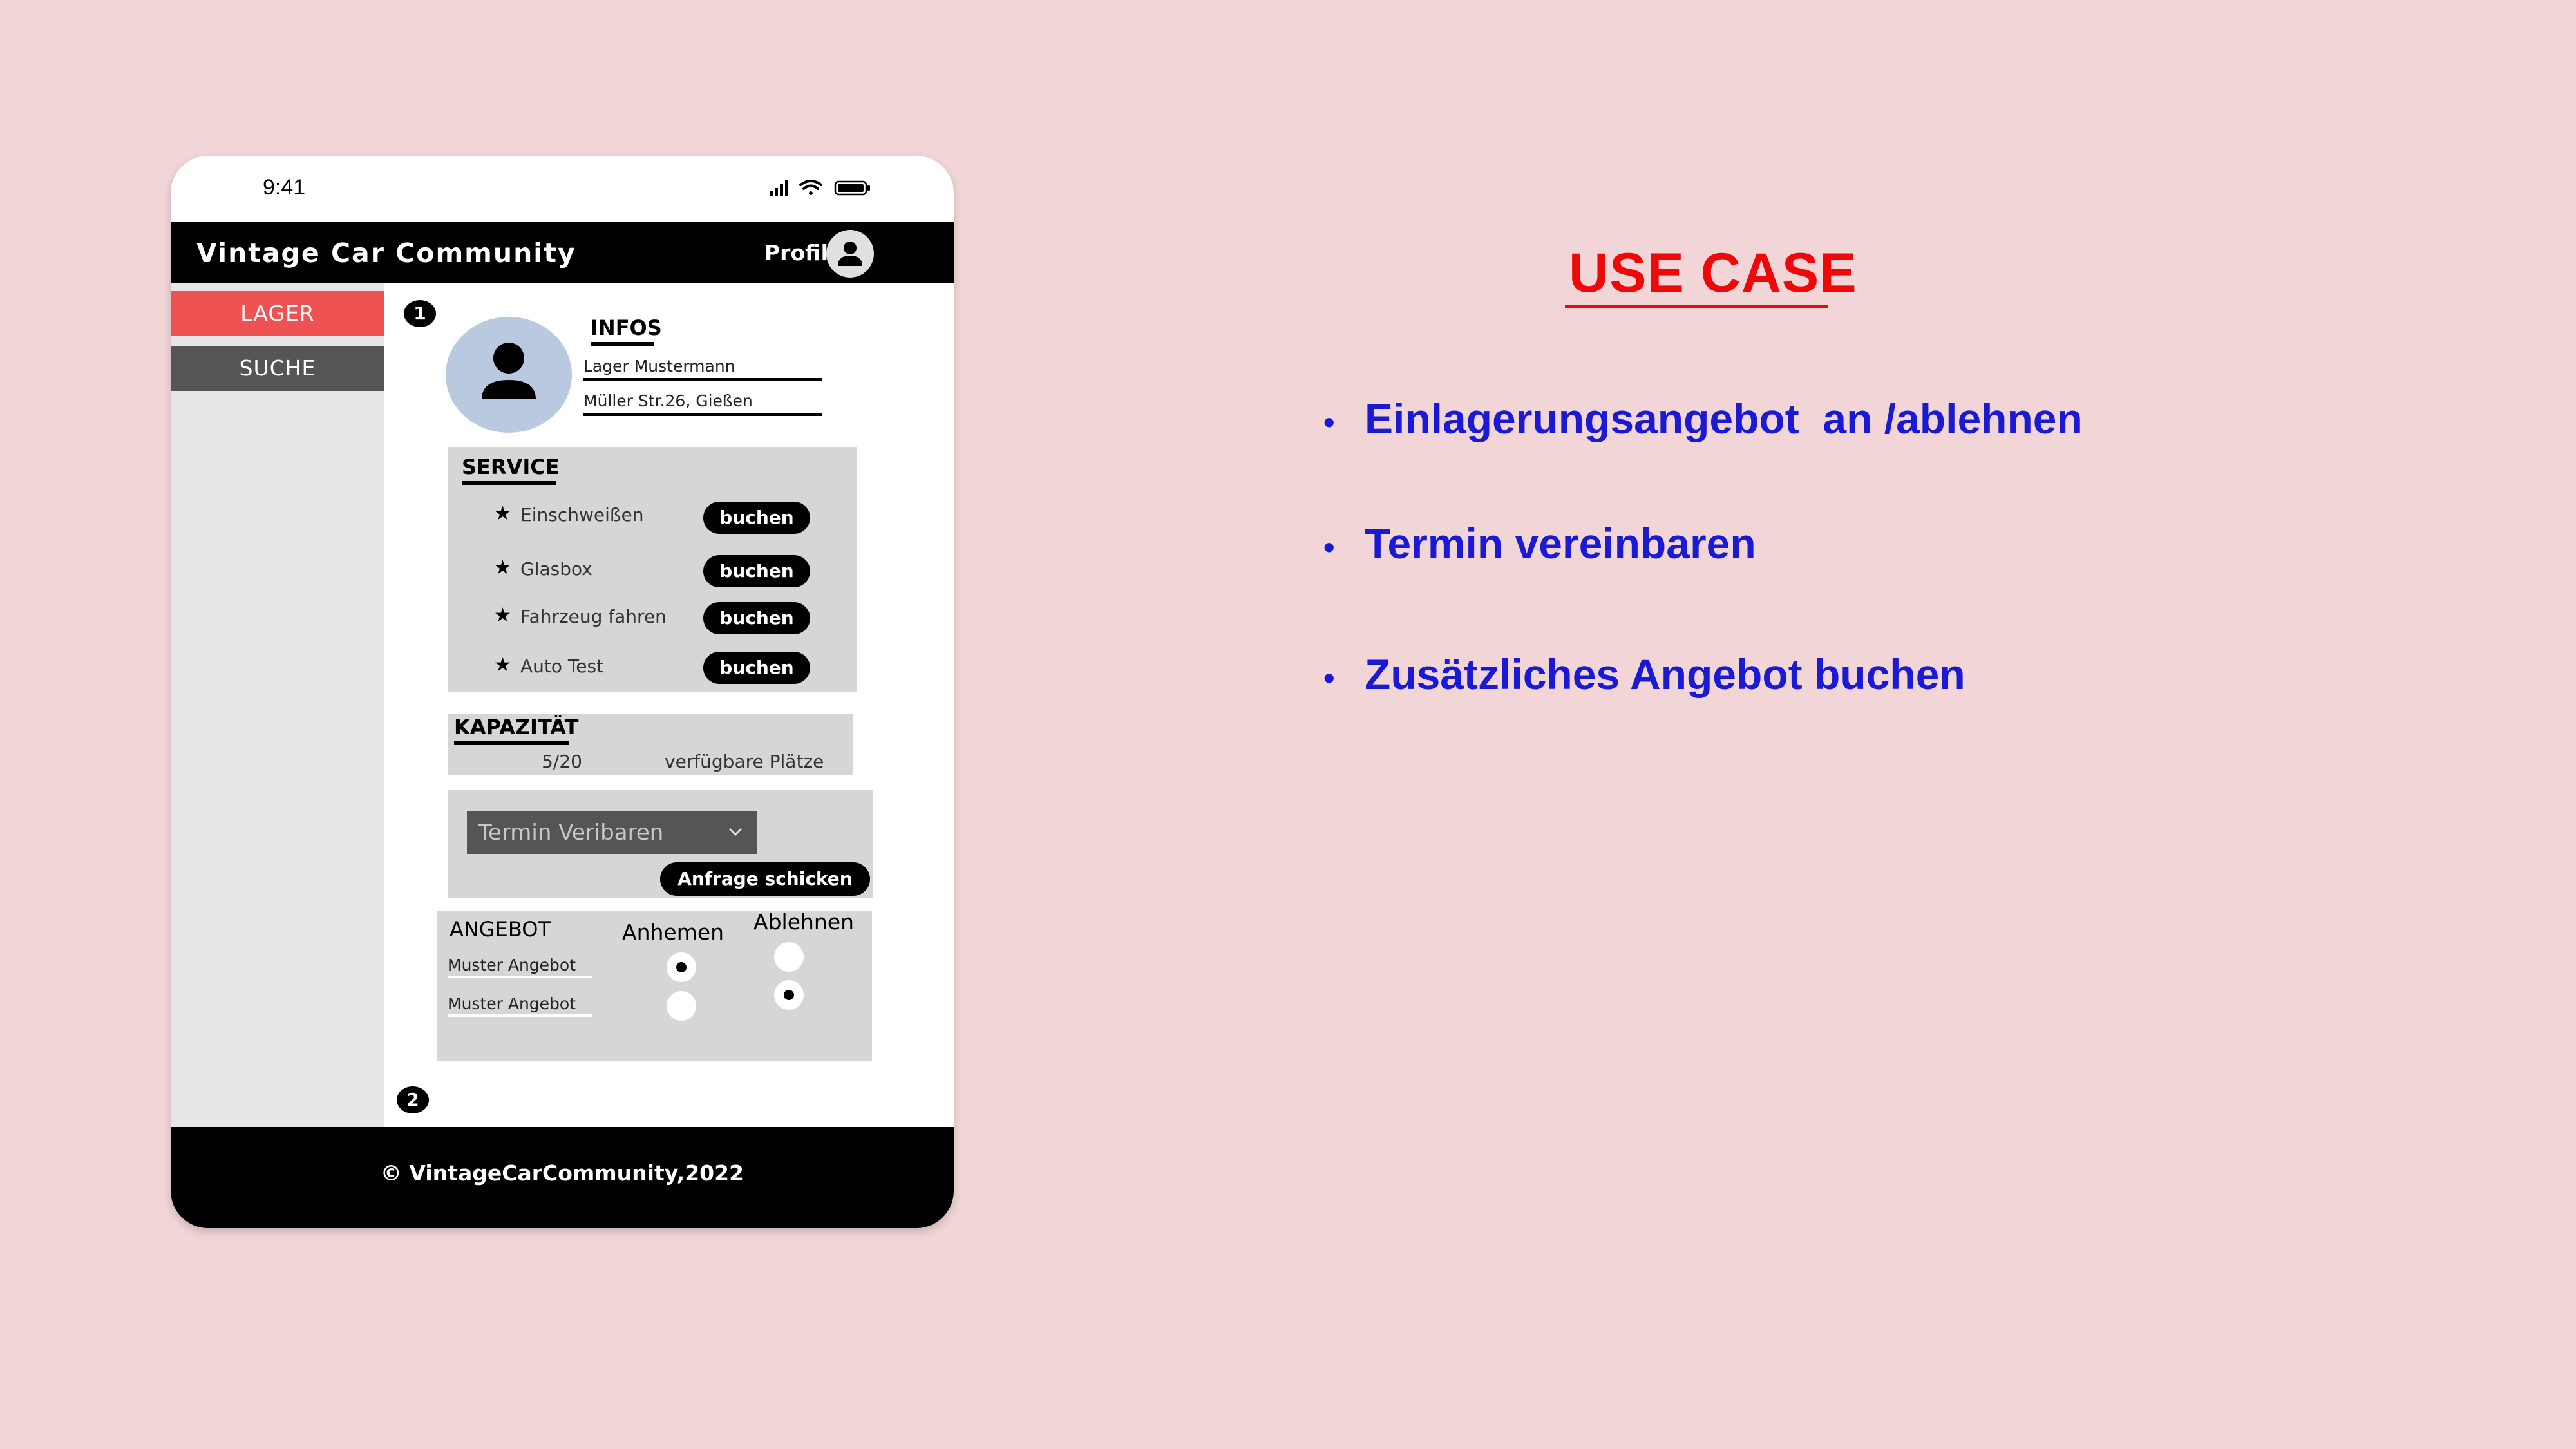 The width and height of the screenshot is (2576, 1449). What do you see at coordinates (659, 366) in the screenshot?
I see `storage-name: Lager Mustermann` at bounding box center [659, 366].